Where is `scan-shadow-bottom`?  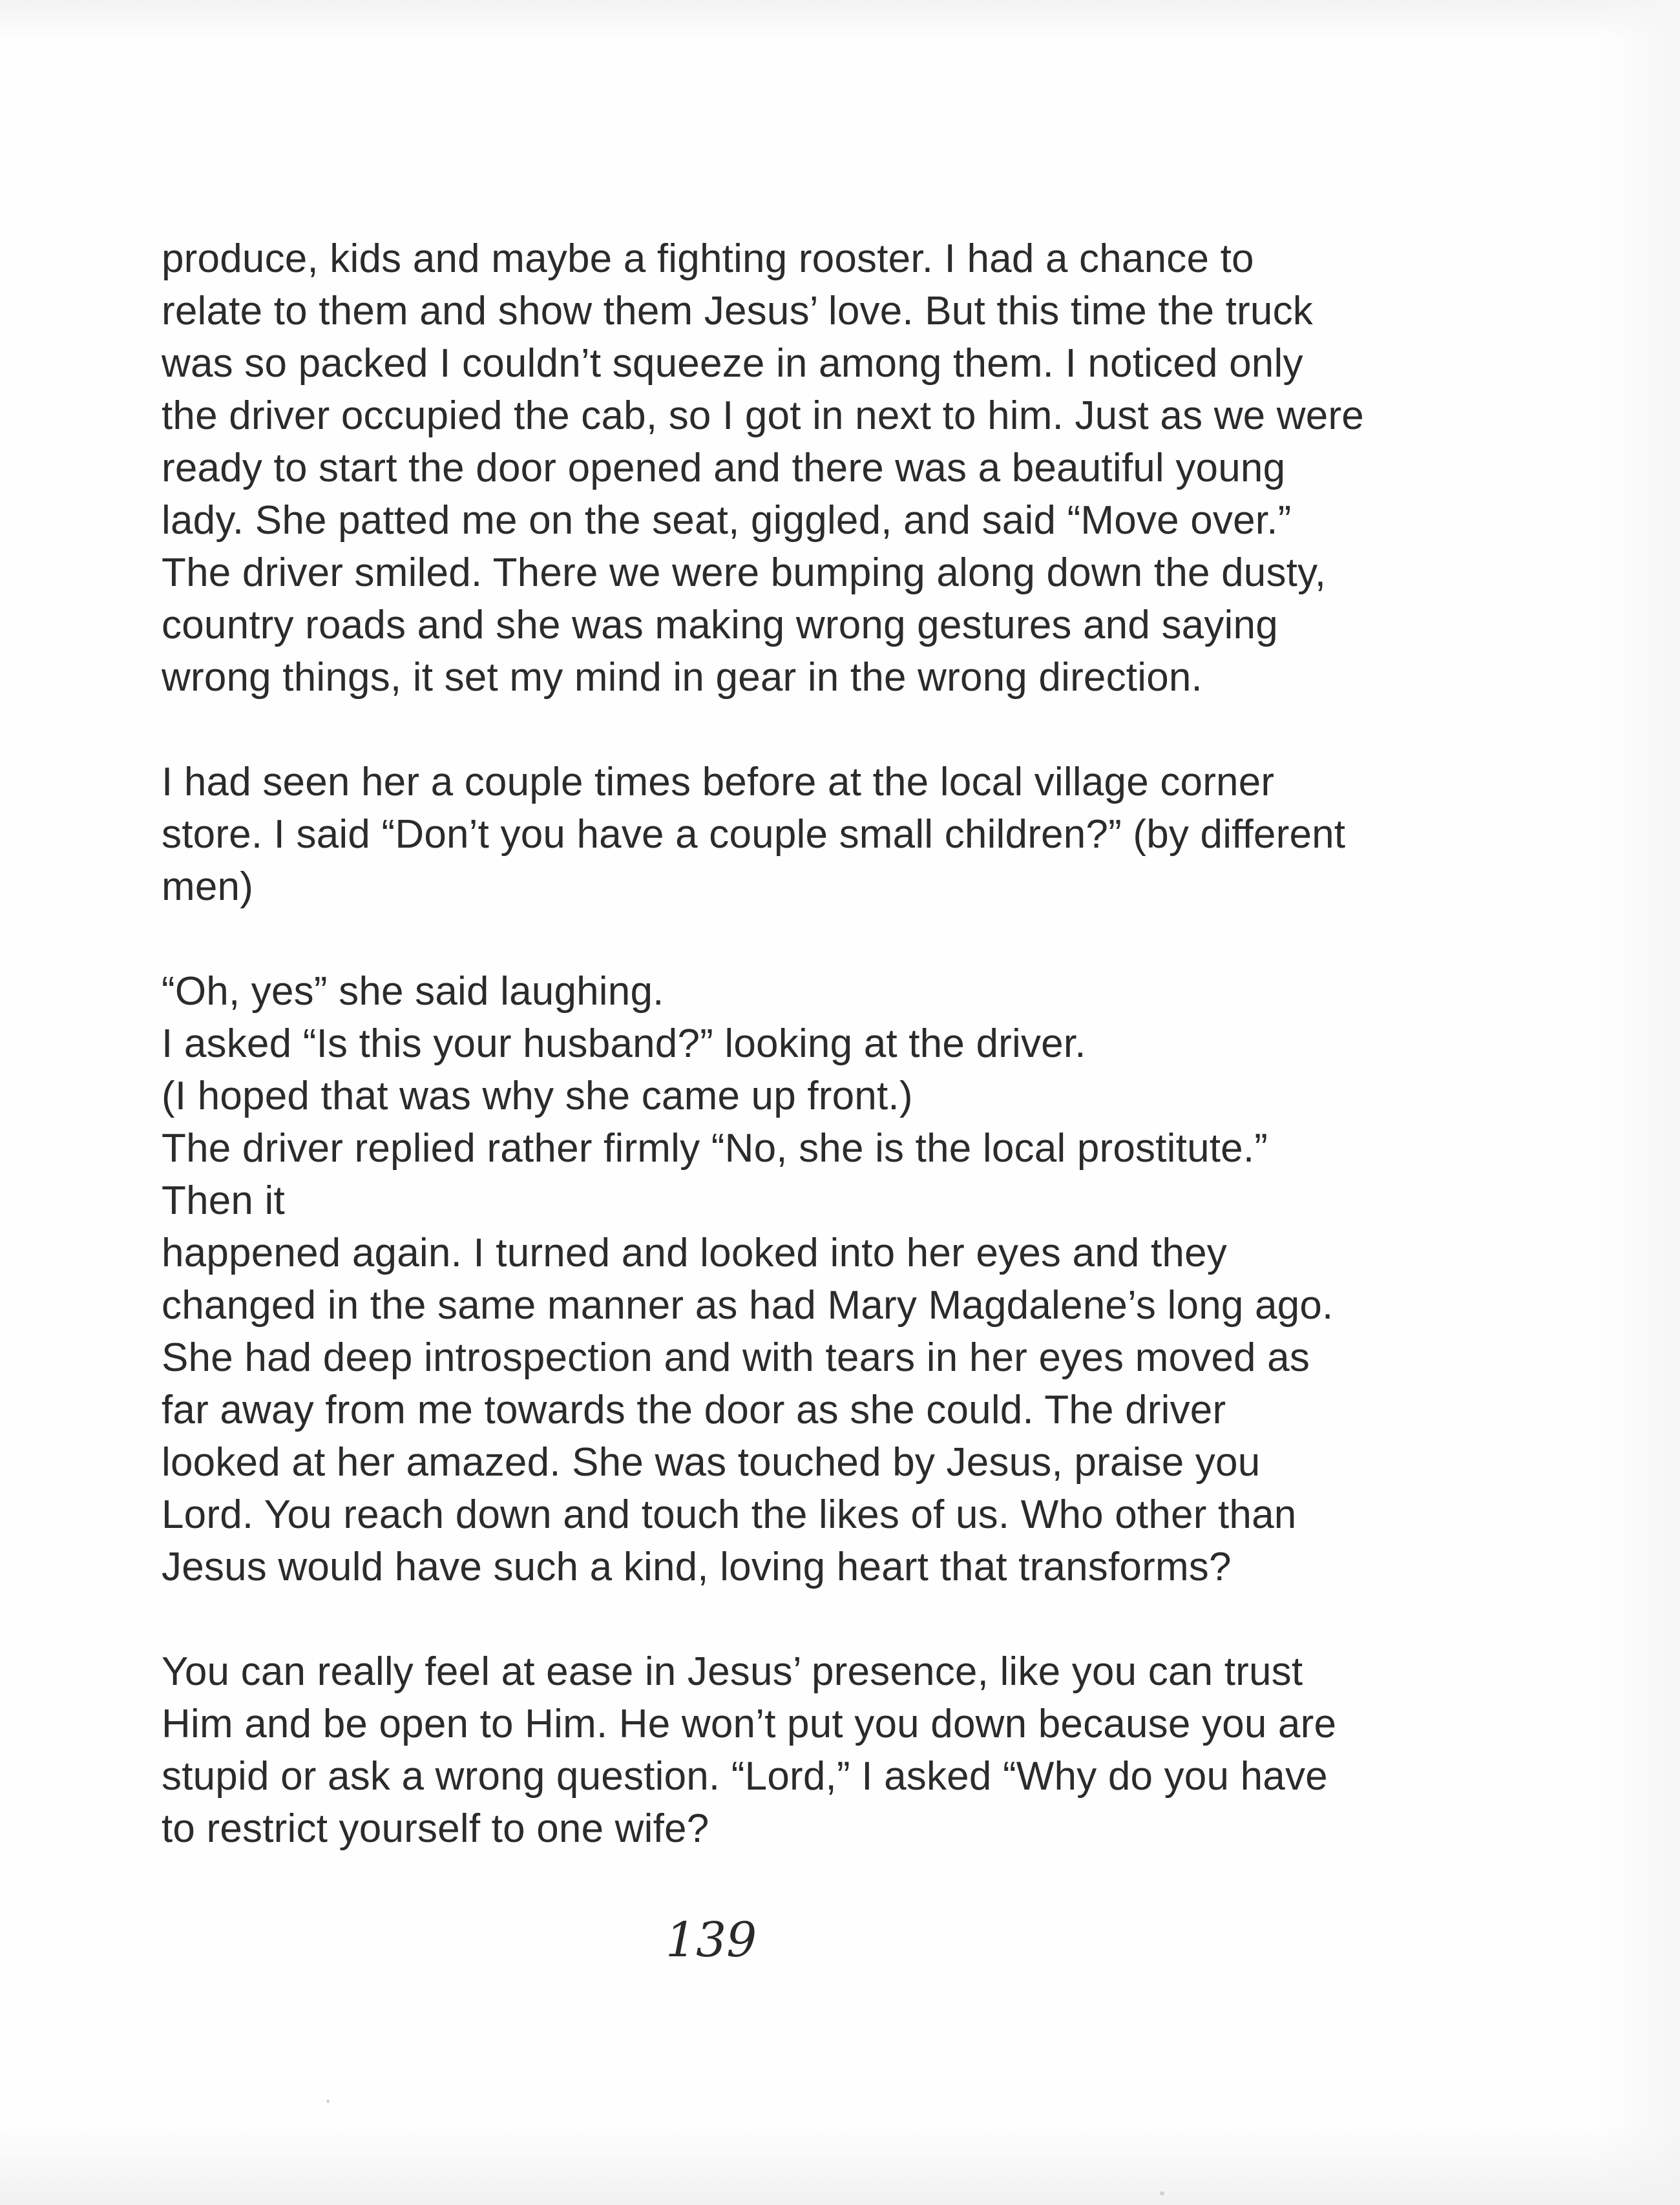
scan-shadow-bottom is located at coordinates (840, 2165).